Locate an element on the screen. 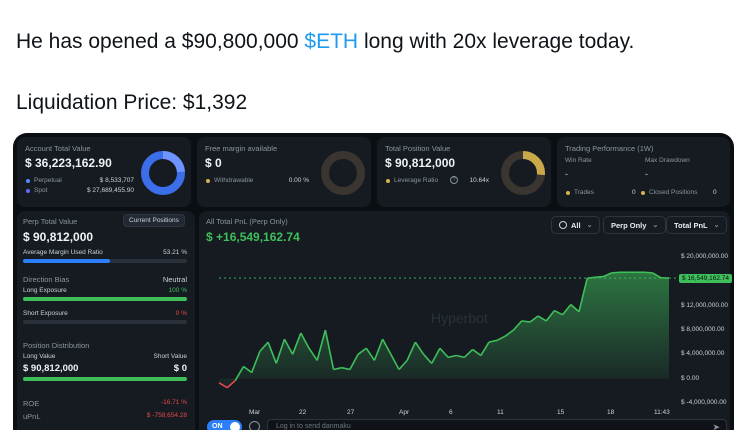 Image resolution: width=750 pixels, height=430 pixels. short-exposure-value: 0 % is located at coordinates (181, 313).